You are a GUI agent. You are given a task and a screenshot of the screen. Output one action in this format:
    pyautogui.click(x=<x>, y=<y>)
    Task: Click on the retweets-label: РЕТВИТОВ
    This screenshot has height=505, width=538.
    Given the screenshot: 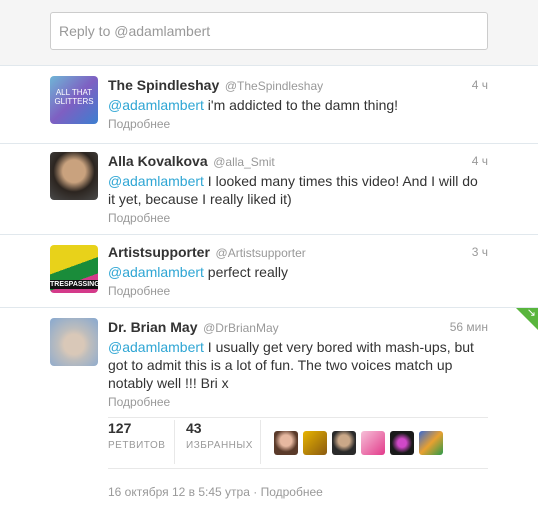 What is the action you would take?
    pyautogui.click(x=137, y=445)
    